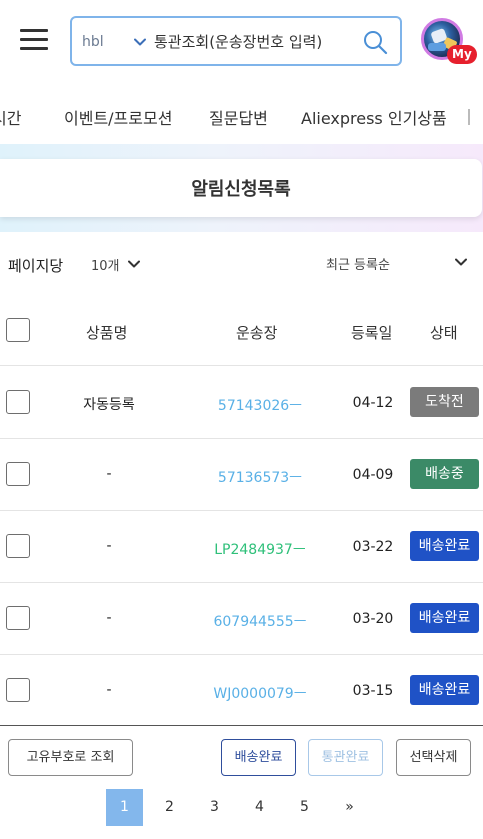 This screenshot has height=839, width=483. What do you see at coordinates (260, 549) in the screenshot?
I see `row-tracking-link: LP2484937ㅡ` at bounding box center [260, 549].